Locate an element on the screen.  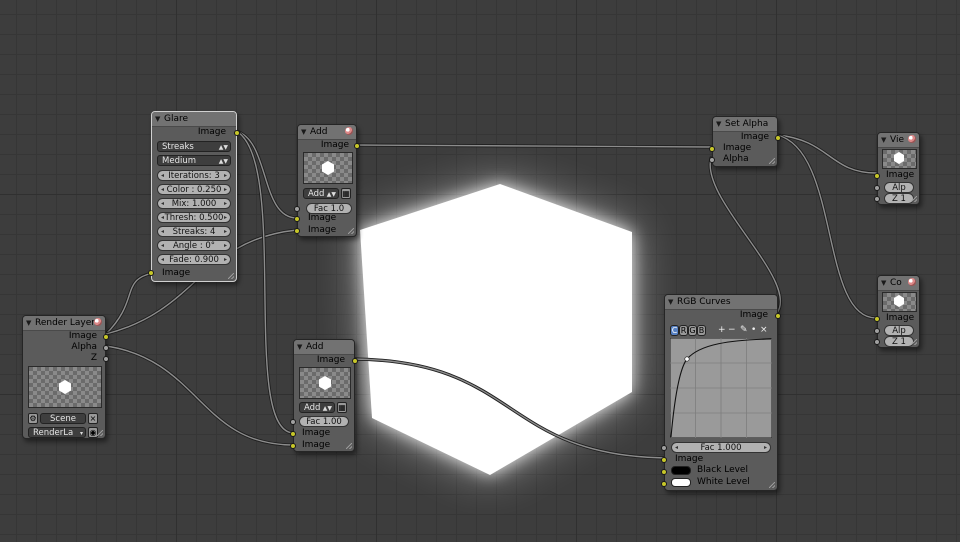
channel-r-button: R is located at coordinates (683, 330).